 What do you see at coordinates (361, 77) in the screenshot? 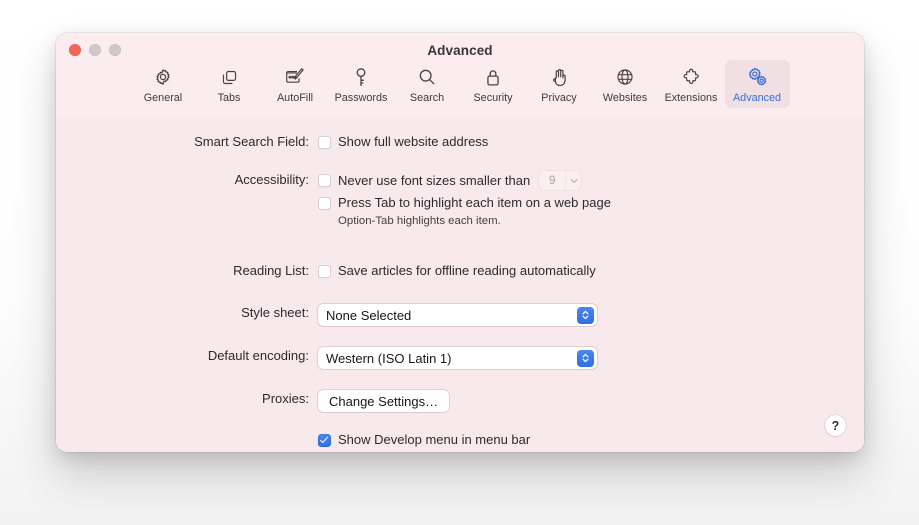
I see `key-icon` at bounding box center [361, 77].